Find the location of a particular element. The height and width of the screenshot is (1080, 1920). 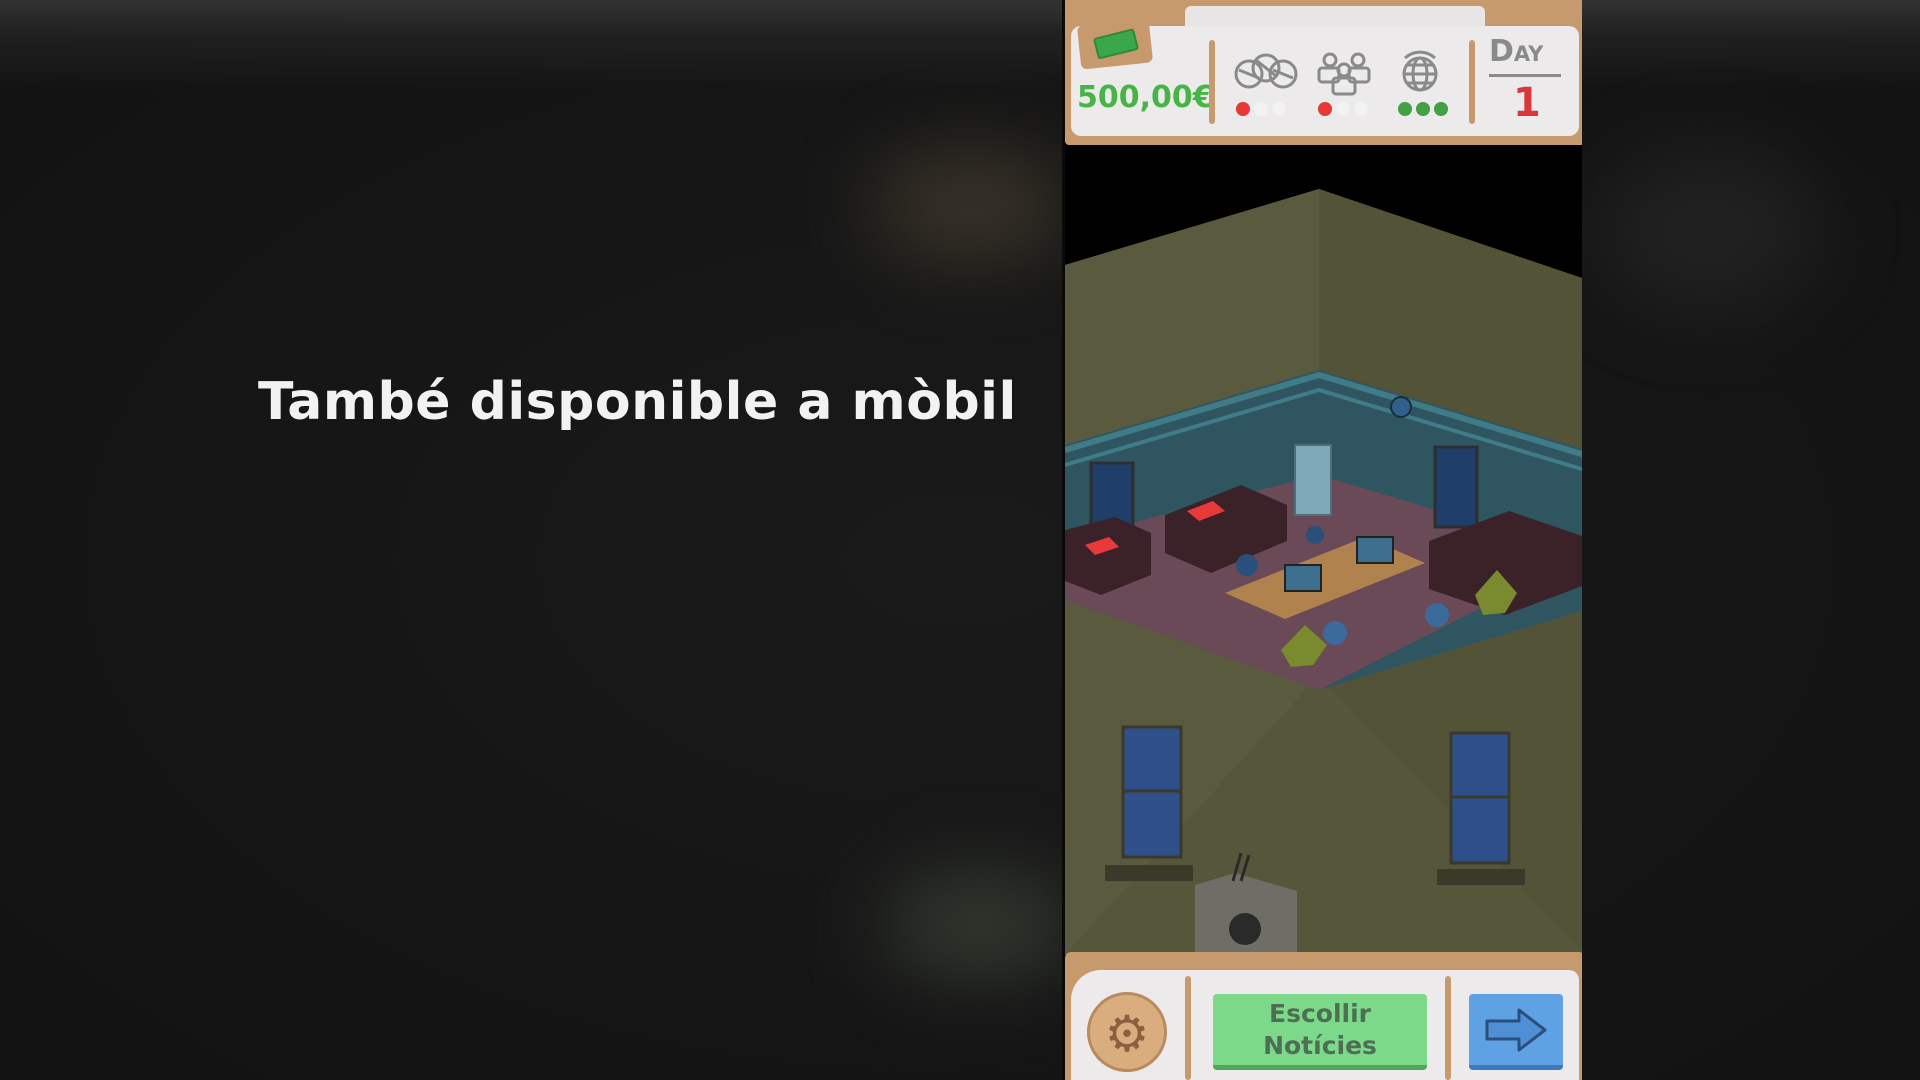

fan-icon is located at coordinates (1245, 929).